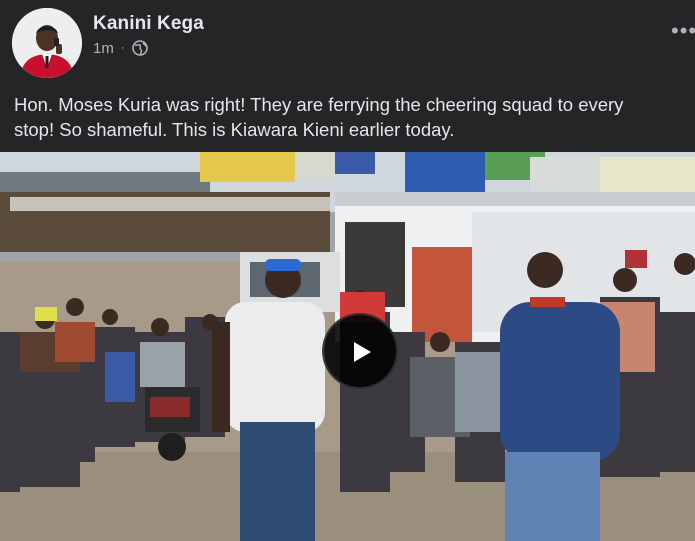 This screenshot has width=695, height=541. What do you see at coordinates (148, 24) in the screenshot?
I see `author-name: Kanini Kega` at bounding box center [148, 24].